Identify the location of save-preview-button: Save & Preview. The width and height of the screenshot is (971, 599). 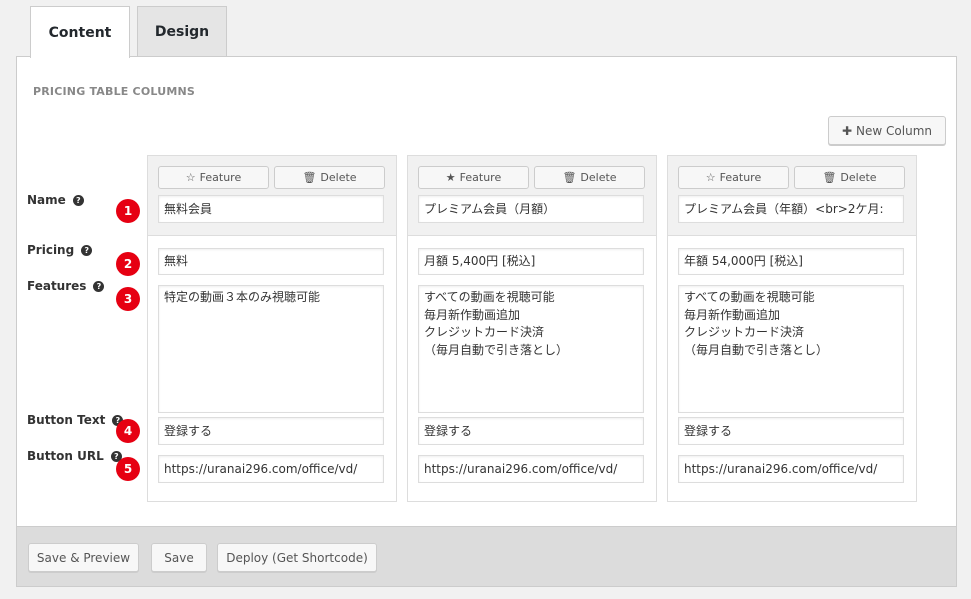
(83, 557).